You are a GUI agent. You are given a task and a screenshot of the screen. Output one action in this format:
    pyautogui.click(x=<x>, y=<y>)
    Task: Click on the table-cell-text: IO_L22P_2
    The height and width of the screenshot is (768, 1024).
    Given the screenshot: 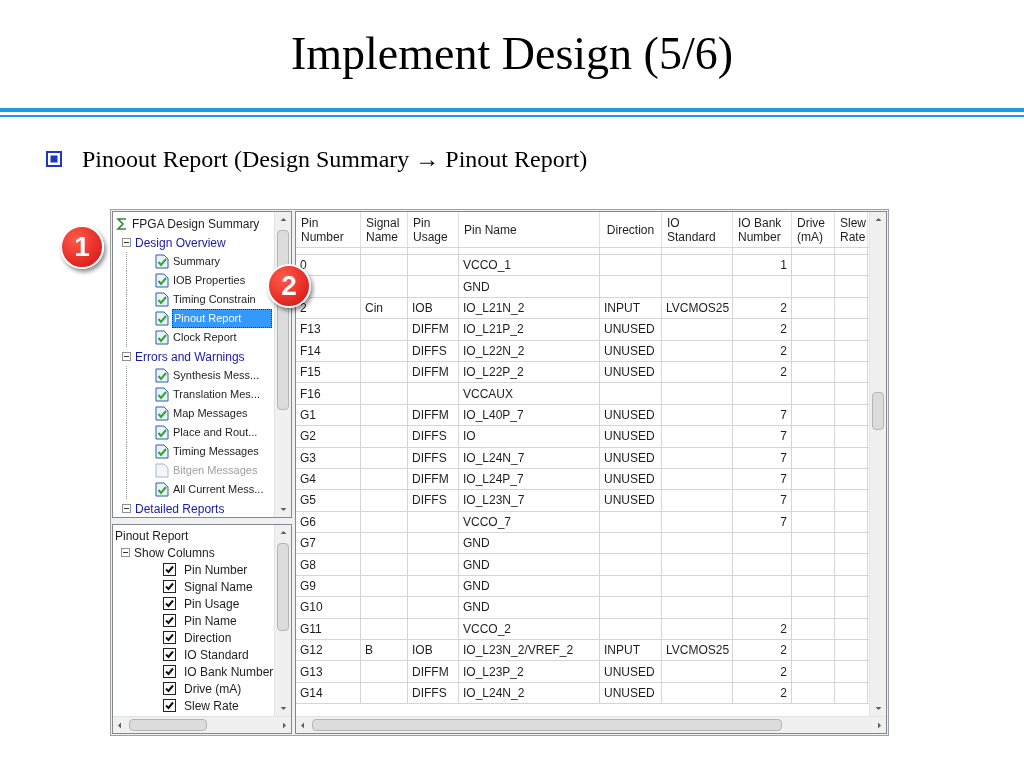 What is the action you would take?
    pyautogui.click(x=493, y=373)
    